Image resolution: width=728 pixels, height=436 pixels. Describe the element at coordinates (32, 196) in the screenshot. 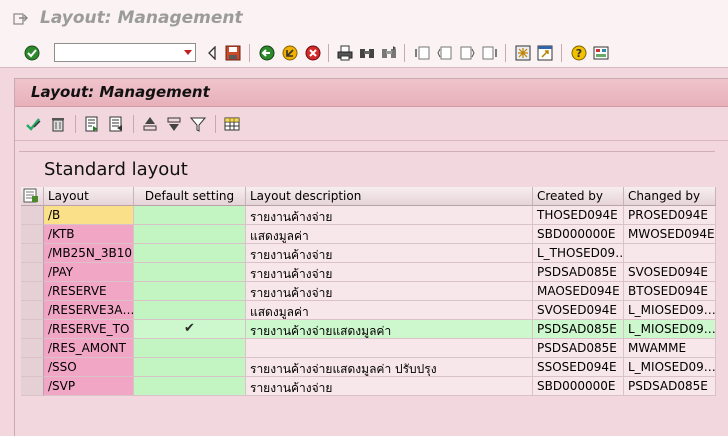

I see `select-all-icon` at that location.